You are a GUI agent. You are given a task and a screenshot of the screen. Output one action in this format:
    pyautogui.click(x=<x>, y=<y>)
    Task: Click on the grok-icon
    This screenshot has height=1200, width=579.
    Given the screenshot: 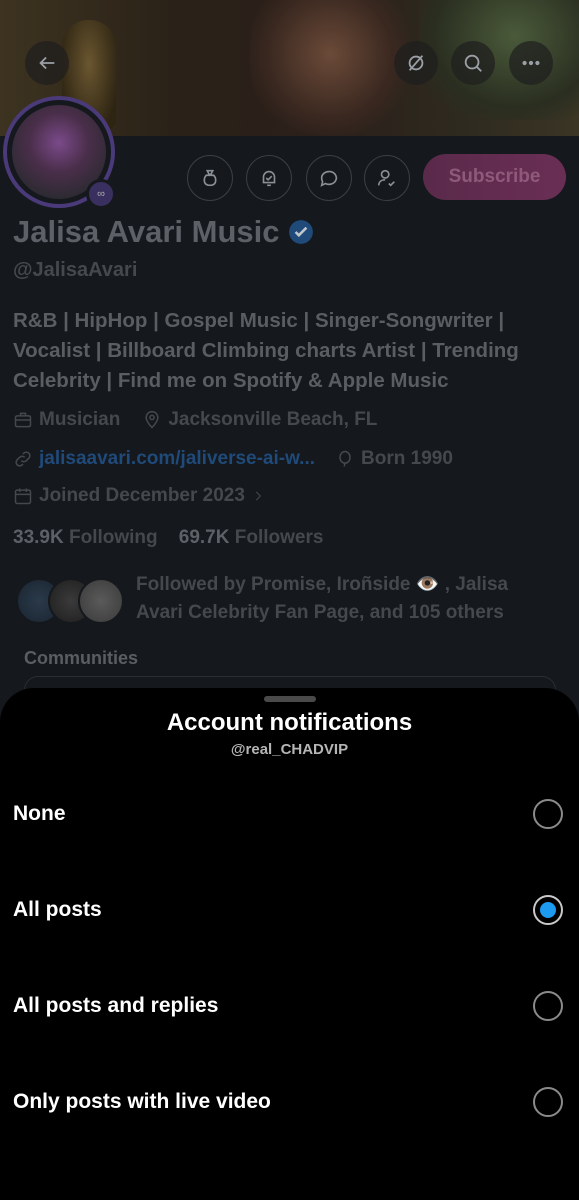 What is the action you would take?
    pyautogui.click(x=416, y=63)
    